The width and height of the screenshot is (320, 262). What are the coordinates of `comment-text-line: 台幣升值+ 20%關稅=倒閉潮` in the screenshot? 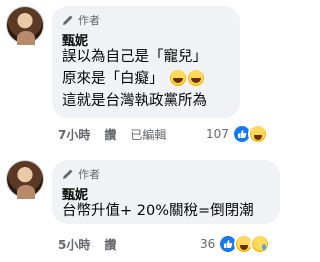 It's located at (158, 211).